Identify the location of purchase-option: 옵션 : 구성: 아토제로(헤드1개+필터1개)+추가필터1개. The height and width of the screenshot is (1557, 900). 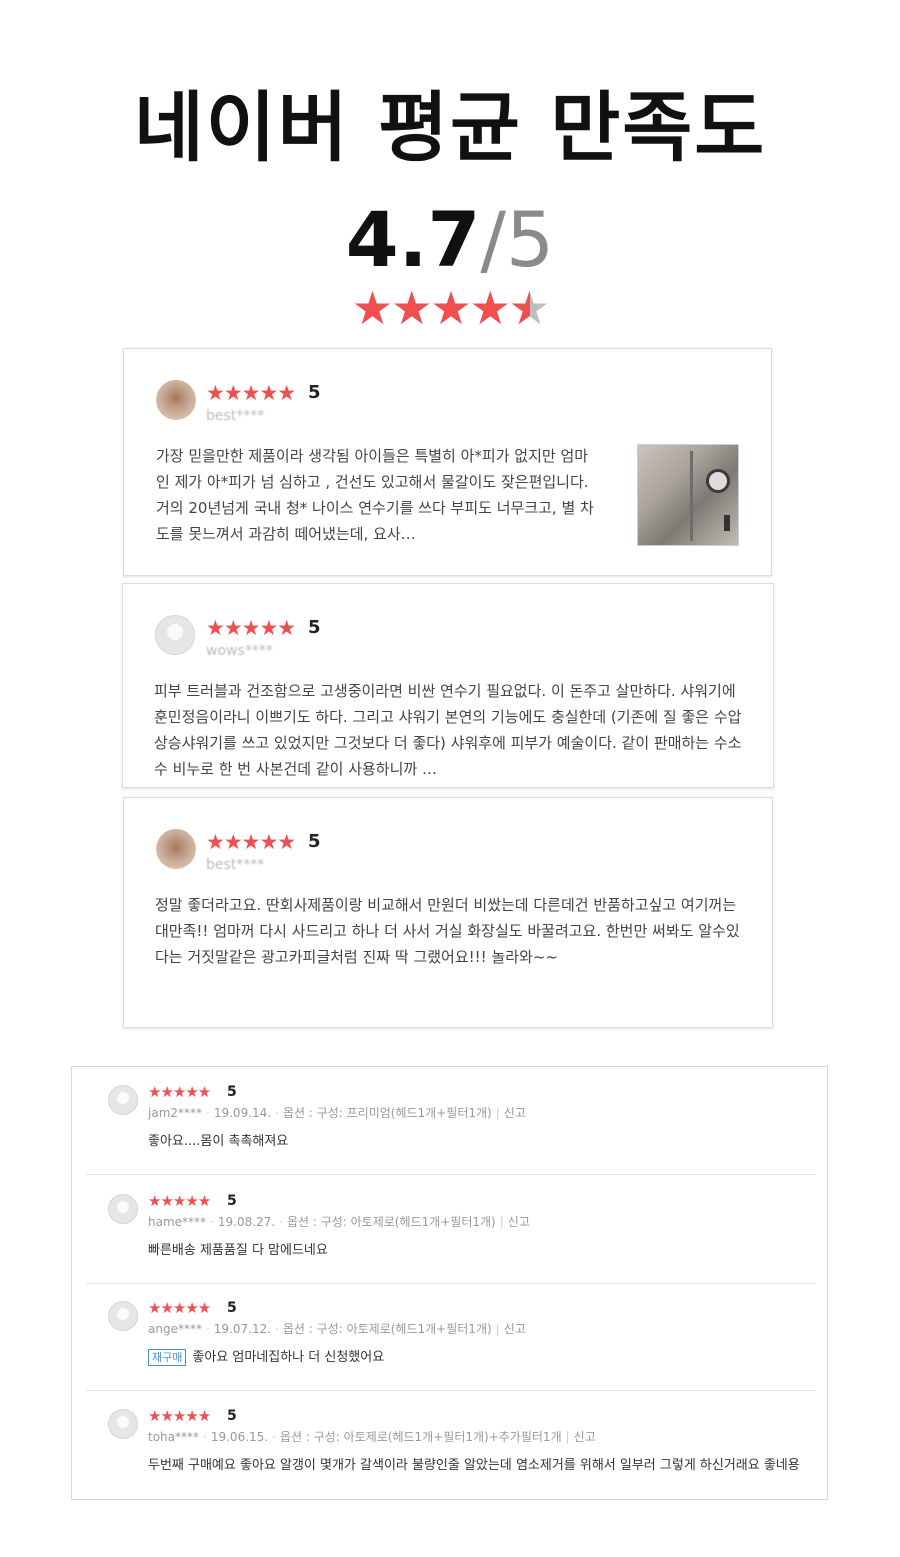
(420, 1437).